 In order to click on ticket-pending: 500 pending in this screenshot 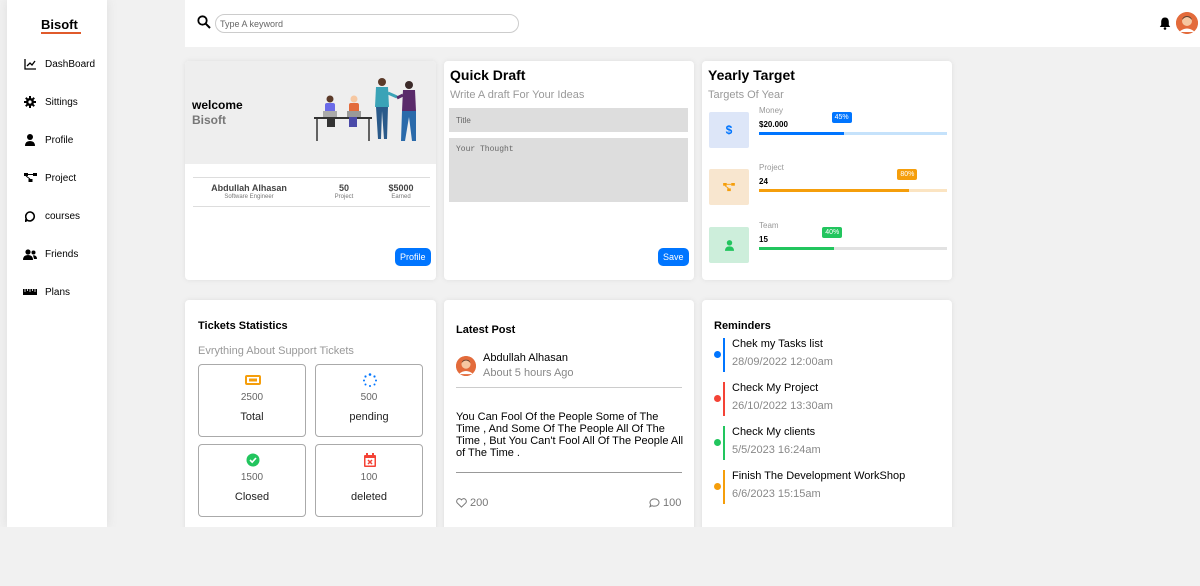, I will do `click(369, 400)`.